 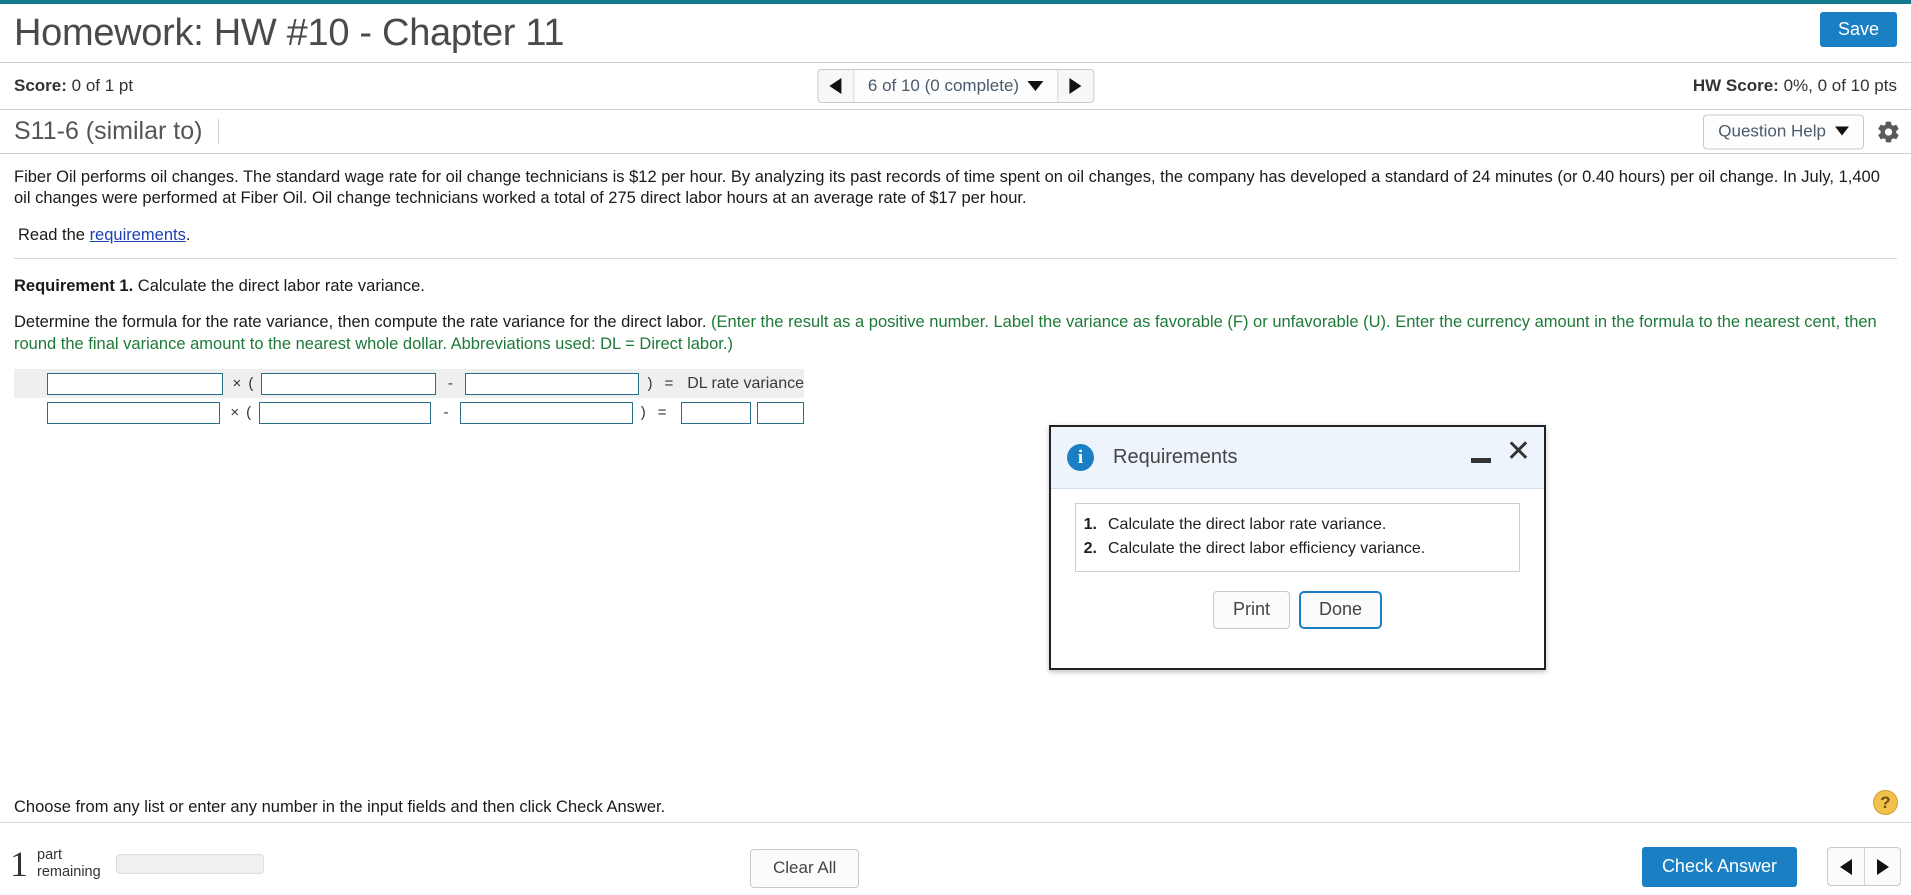 What do you see at coordinates (1888, 131) in the screenshot?
I see `gear-icon` at bounding box center [1888, 131].